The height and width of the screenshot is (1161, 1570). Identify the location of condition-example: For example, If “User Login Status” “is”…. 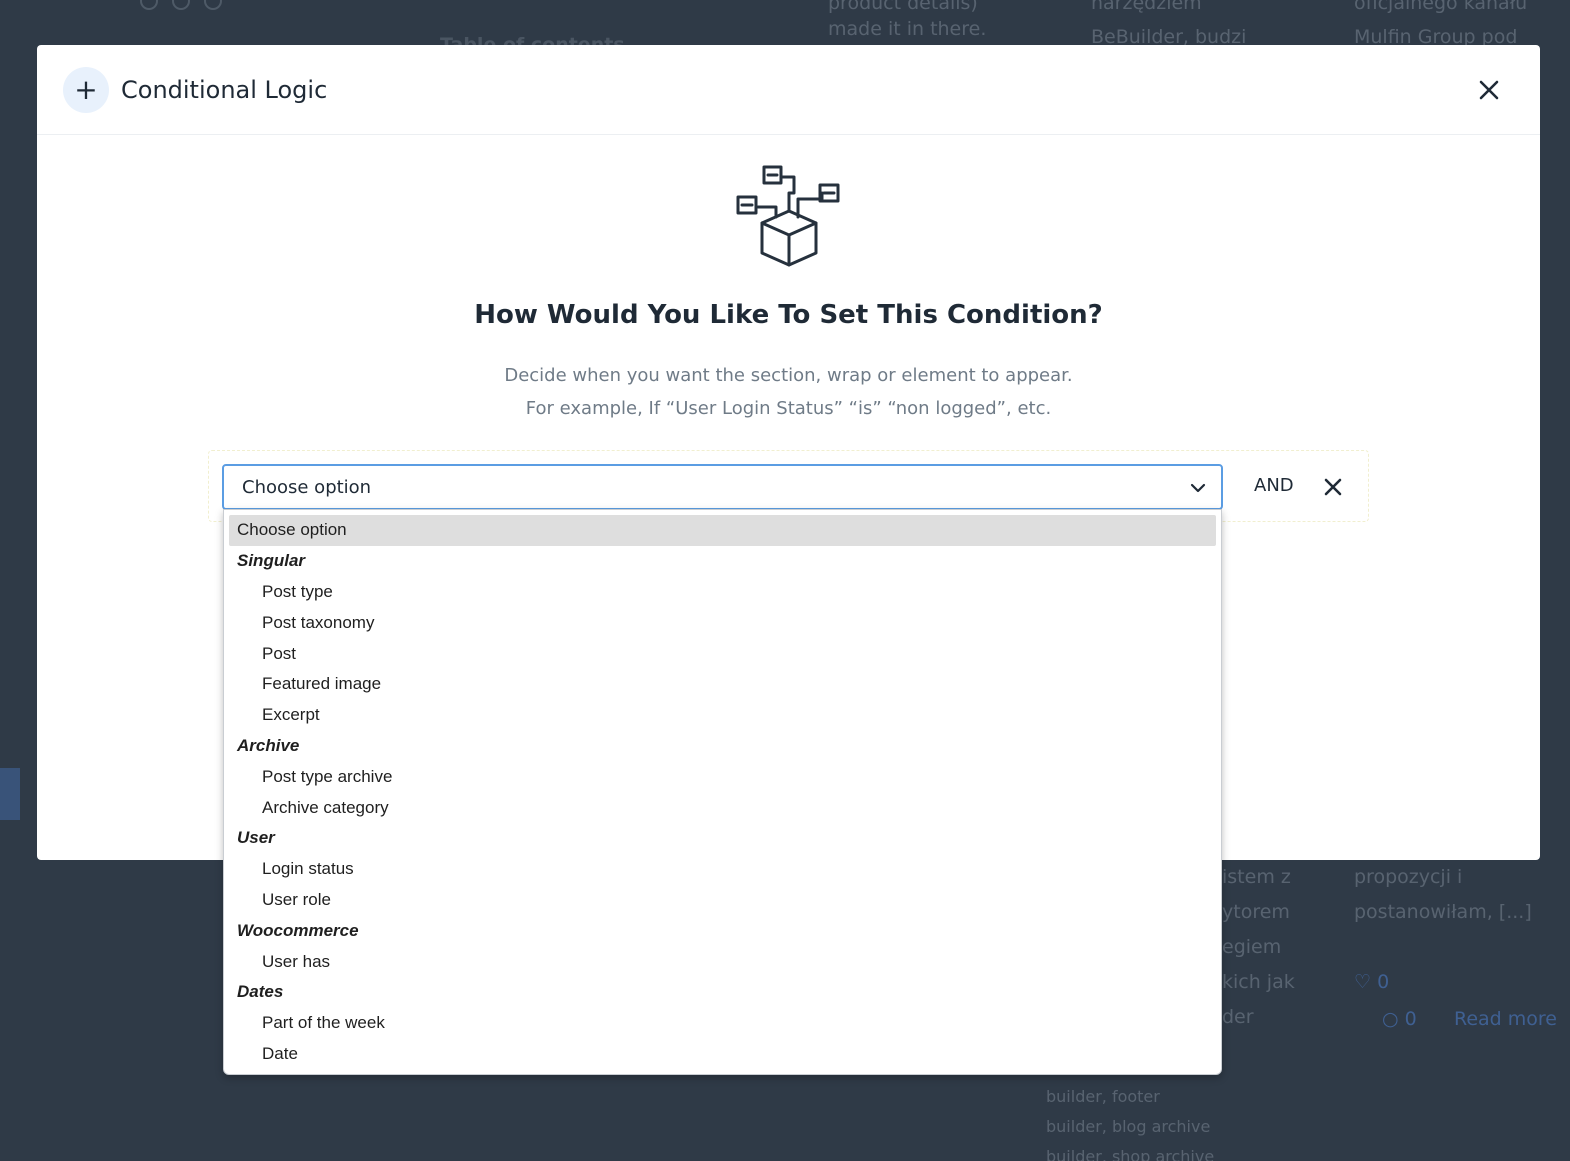
(788, 408).